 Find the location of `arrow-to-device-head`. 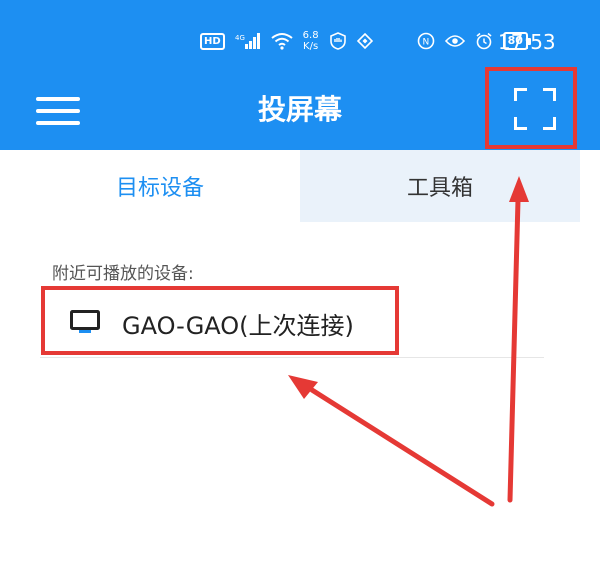

arrow-to-device-head is located at coordinates (303, 387).